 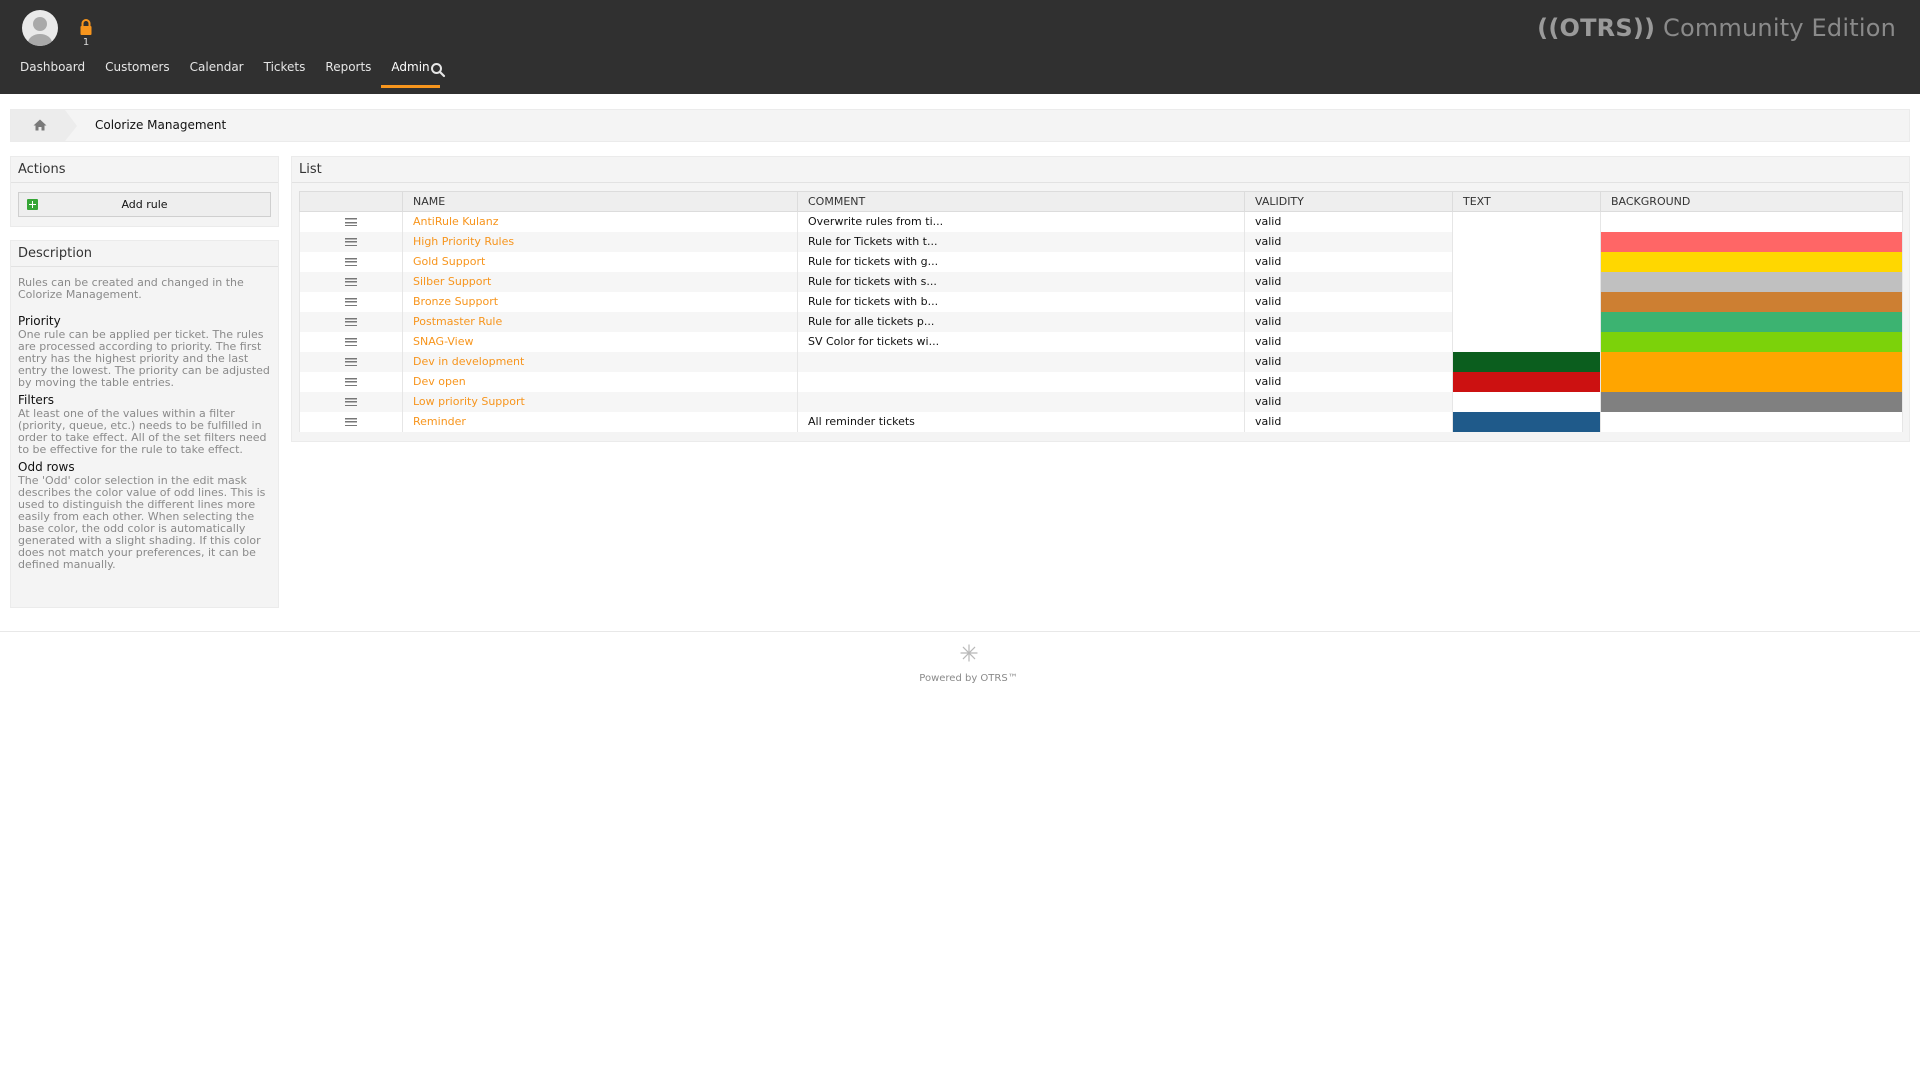 What do you see at coordinates (600, 321) in the screenshot?
I see `rule-name-cell: Postmaster Rule` at bounding box center [600, 321].